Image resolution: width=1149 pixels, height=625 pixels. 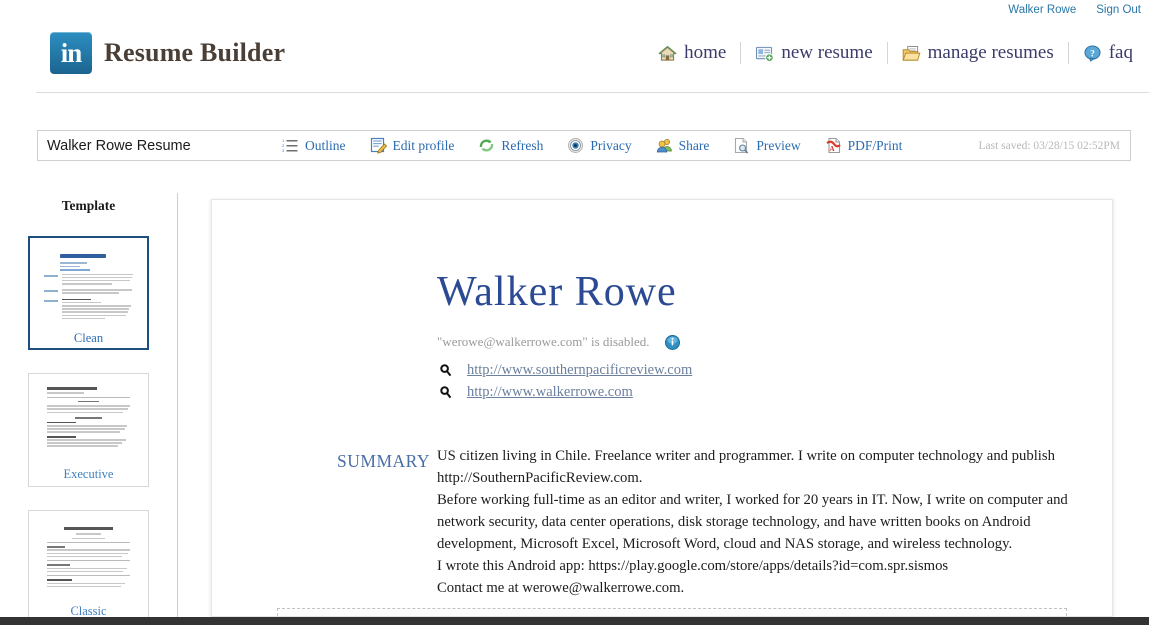 I want to click on toolbar-outline-button: 1 2 3 Outline, so click(x=314, y=145).